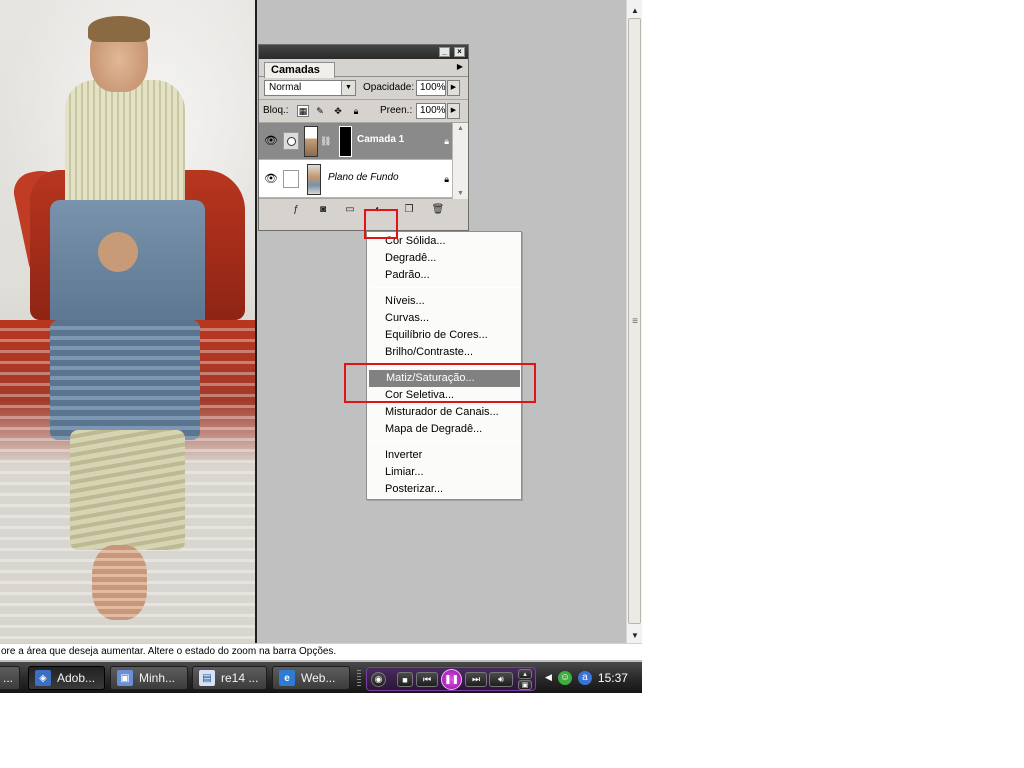  What do you see at coordinates (378, 679) in the screenshot?
I see `media-player-icon: ◉` at bounding box center [378, 679].